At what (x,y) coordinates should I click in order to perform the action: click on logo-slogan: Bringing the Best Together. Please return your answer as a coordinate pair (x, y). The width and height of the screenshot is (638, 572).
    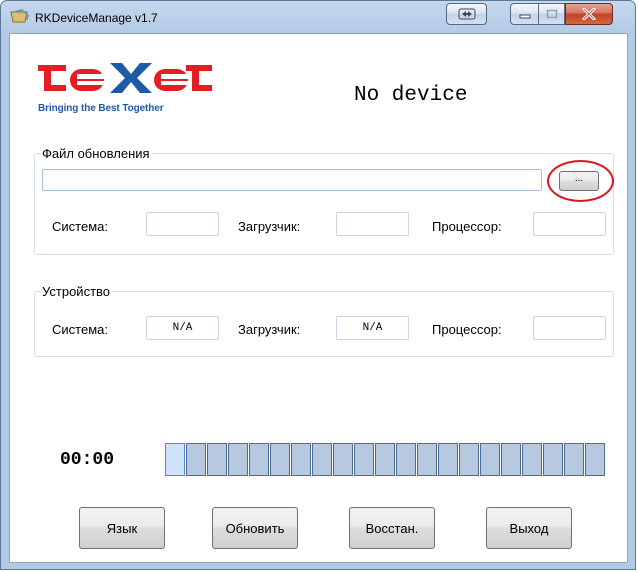
    Looking at the image, I should click on (101, 108).